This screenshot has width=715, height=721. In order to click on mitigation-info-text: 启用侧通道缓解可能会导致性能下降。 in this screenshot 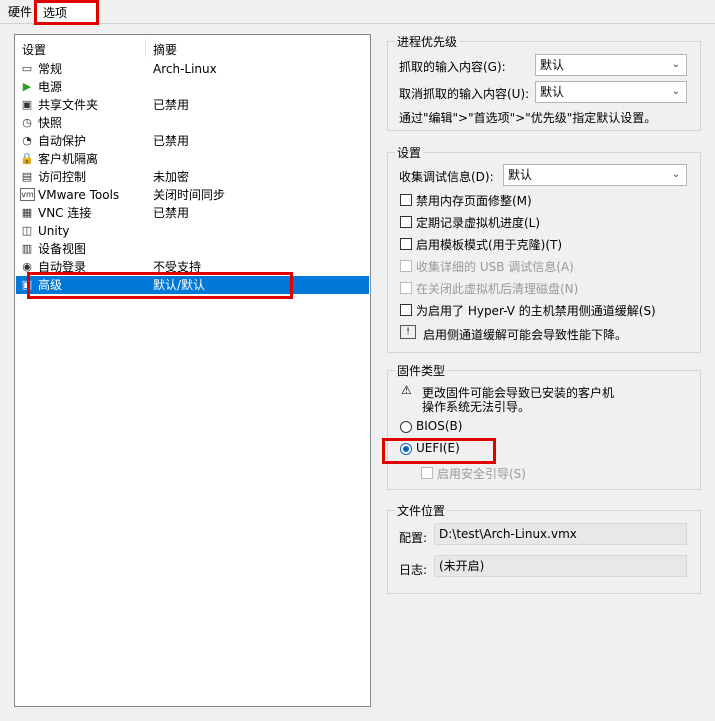, I will do `click(525, 335)`.